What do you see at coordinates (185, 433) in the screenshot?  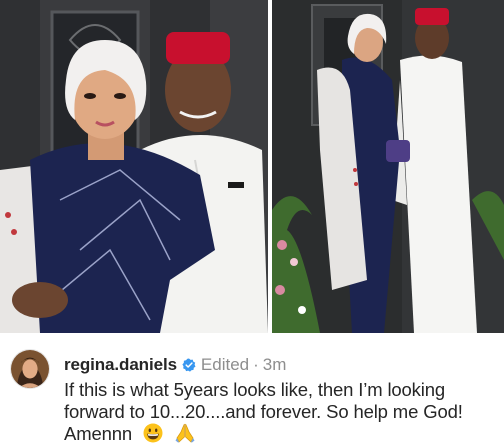 I see `folded-hands-emoji-icon` at bounding box center [185, 433].